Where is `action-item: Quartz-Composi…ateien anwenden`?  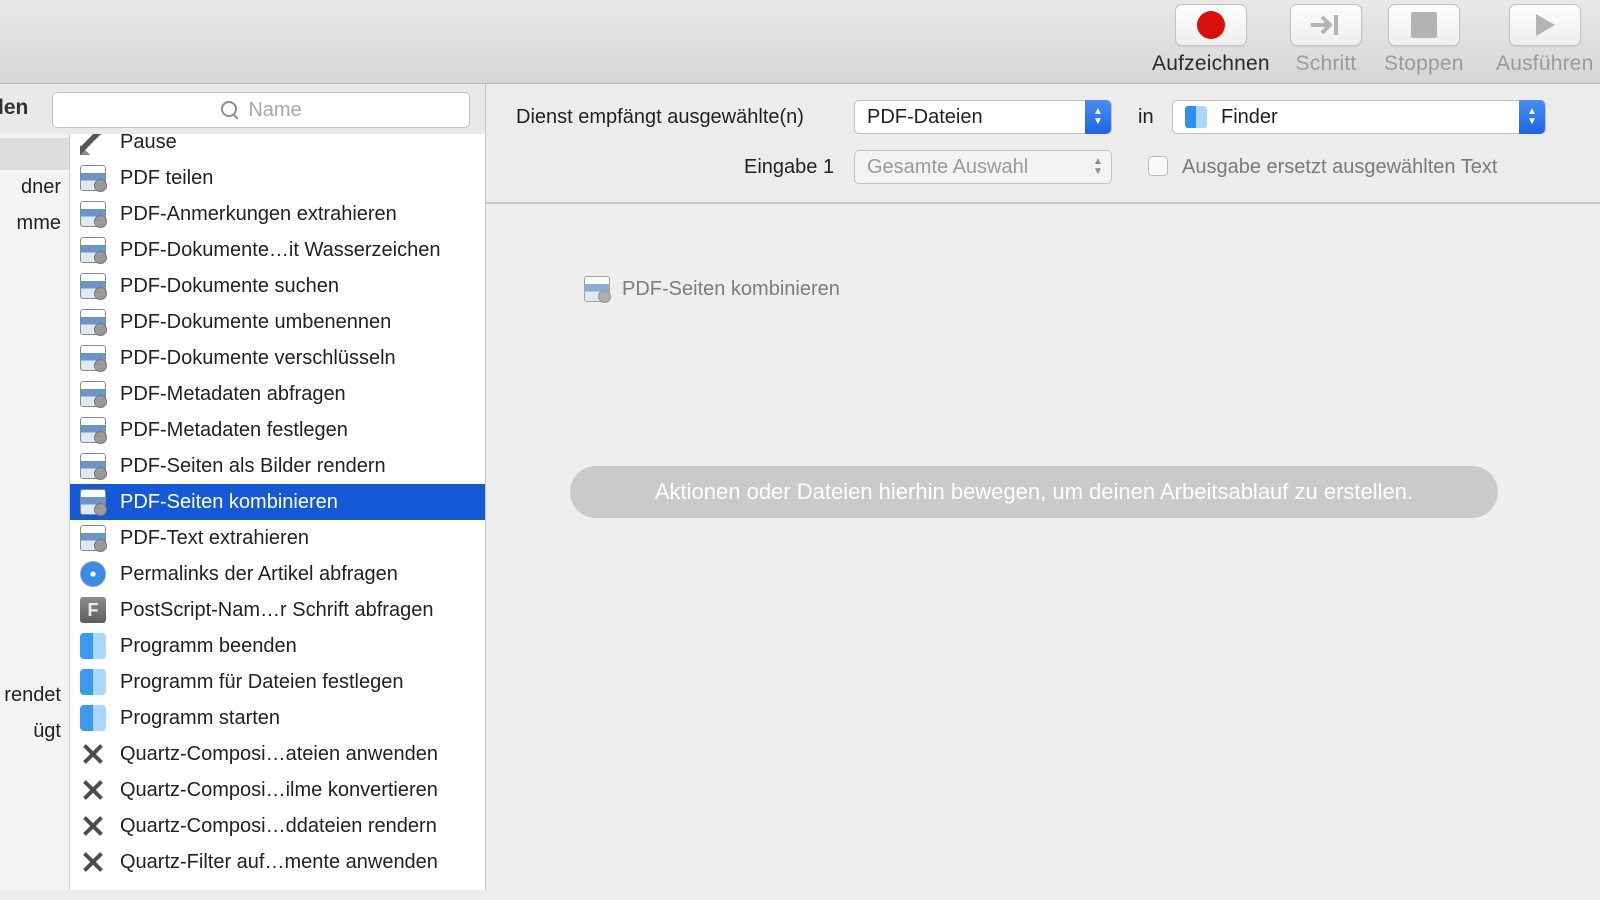 action-item: Quartz-Composi…ateien anwenden is located at coordinates (277, 754).